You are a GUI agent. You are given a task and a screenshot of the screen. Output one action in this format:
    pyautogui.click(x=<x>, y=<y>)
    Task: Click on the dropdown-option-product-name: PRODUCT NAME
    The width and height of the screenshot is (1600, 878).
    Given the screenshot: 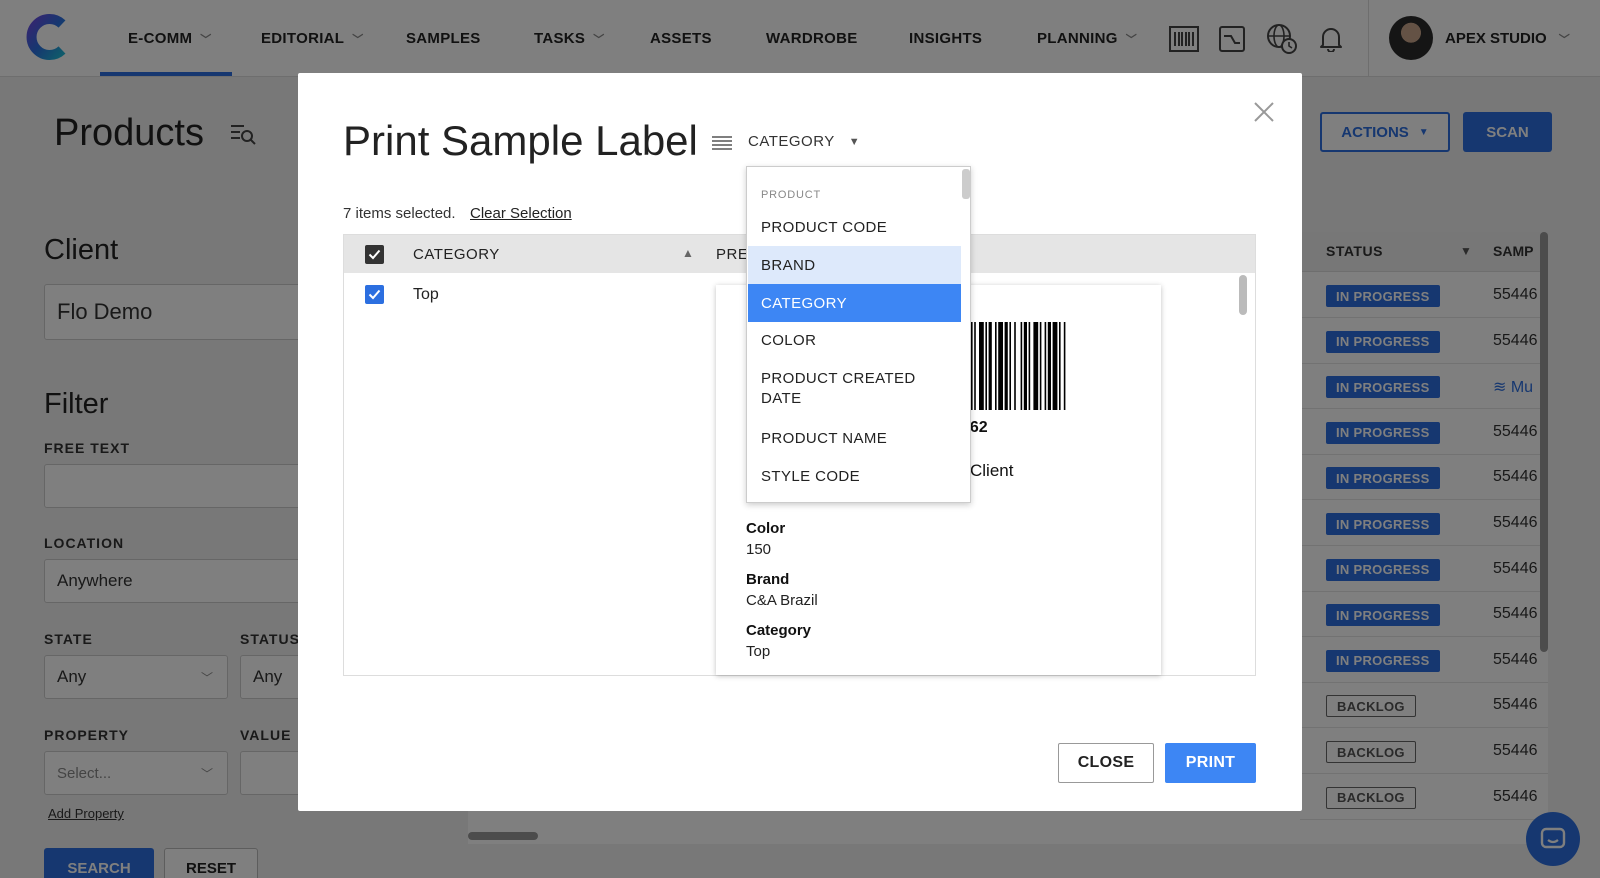 What is the action you would take?
    pyautogui.click(x=854, y=438)
    